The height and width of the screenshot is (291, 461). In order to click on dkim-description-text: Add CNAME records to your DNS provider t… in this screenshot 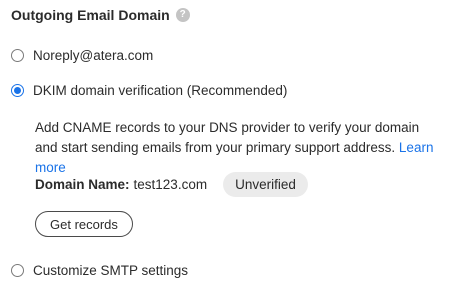, I will do `click(227, 137)`.